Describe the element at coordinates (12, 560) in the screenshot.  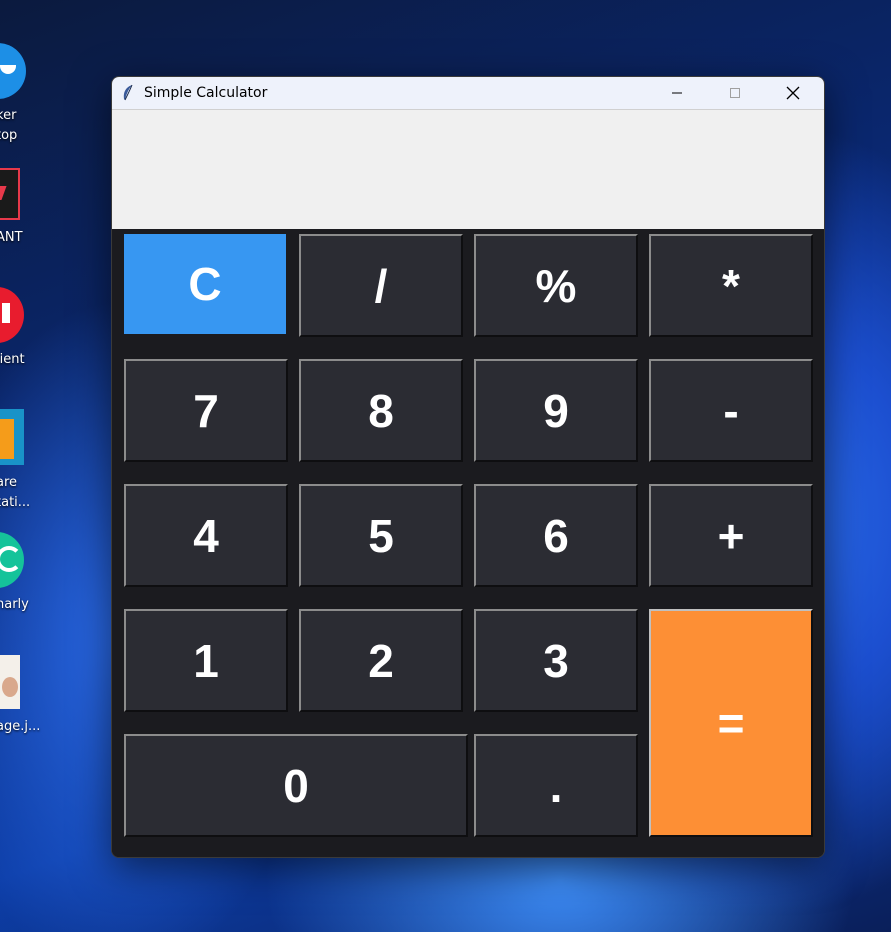
I see `grammarly-icon` at that location.